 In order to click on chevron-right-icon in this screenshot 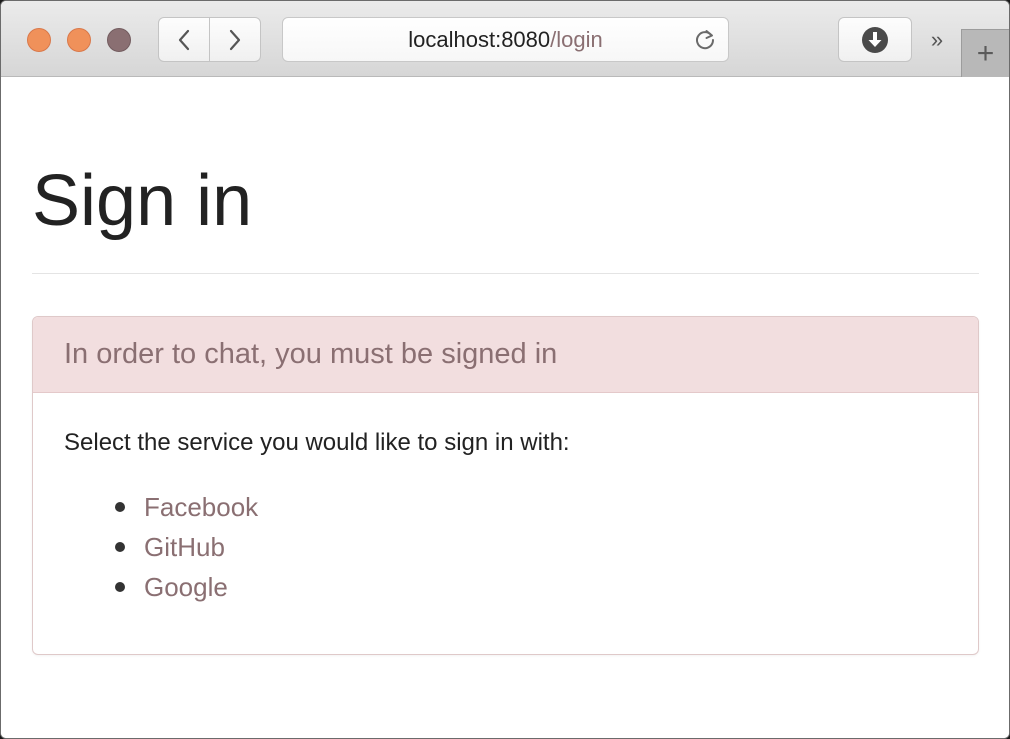, I will do `click(235, 39)`.